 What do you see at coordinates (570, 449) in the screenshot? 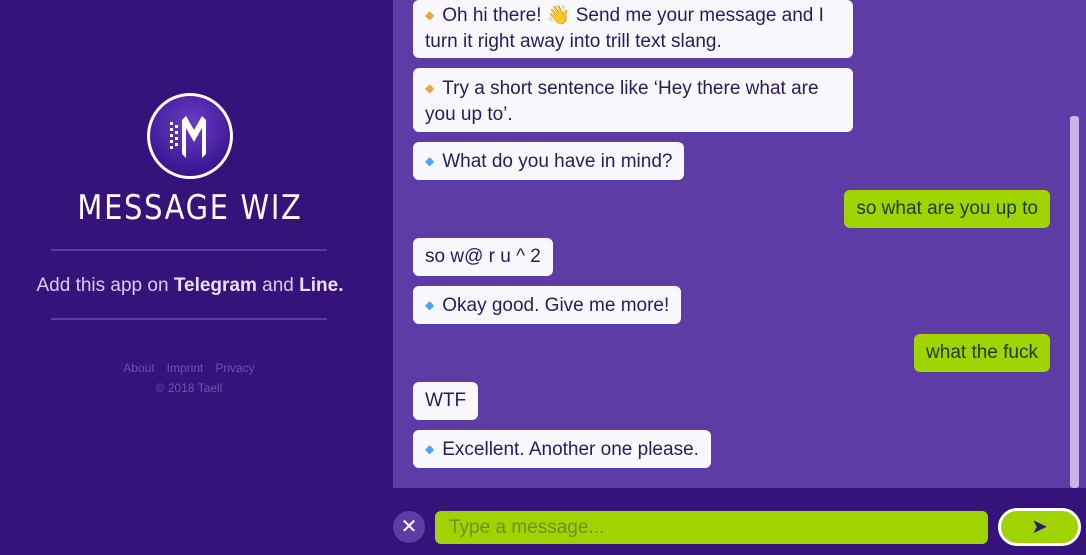
I see `message-text: Excellent. Another one please.` at bounding box center [570, 449].